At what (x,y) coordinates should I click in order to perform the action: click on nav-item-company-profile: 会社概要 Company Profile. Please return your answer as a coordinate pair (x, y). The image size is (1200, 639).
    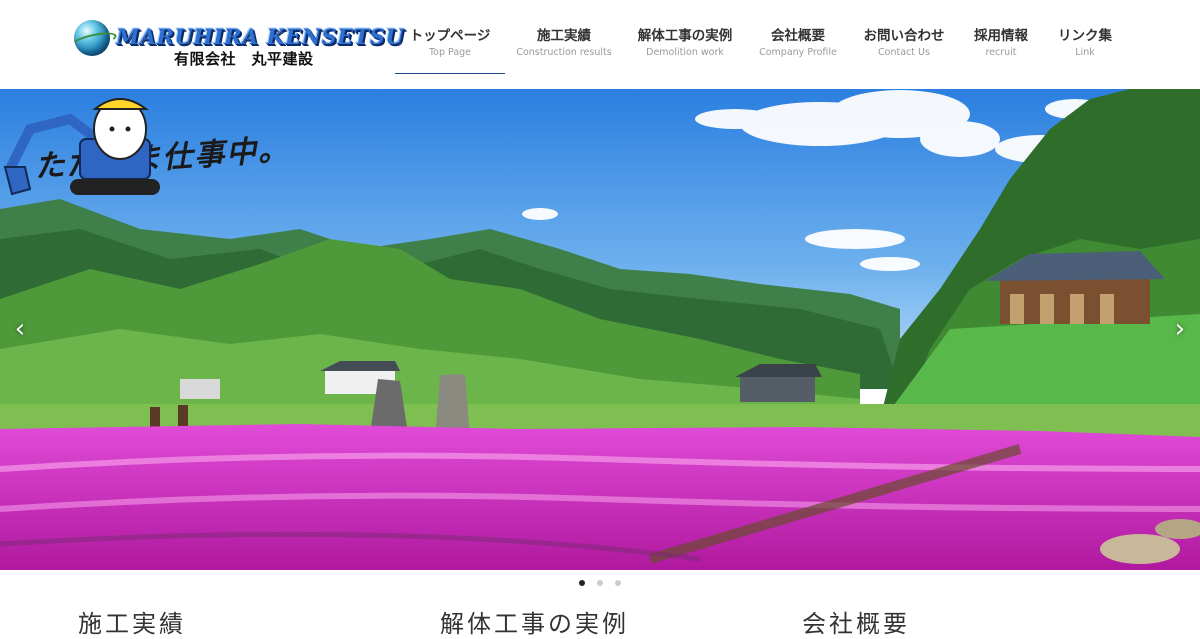
    Looking at the image, I should click on (798, 50).